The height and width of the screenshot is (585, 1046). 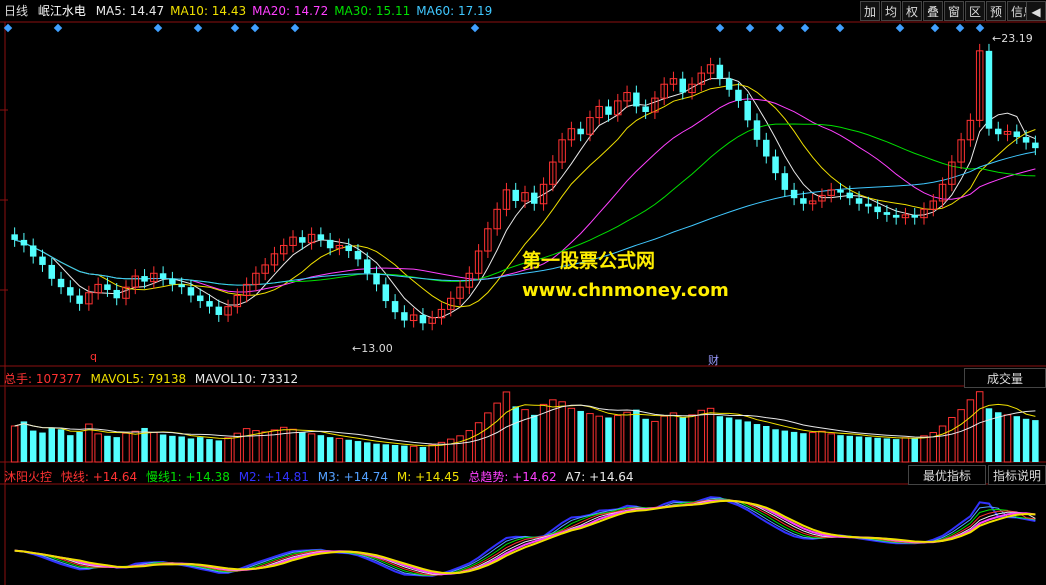 I want to click on marker-cai: 财, so click(x=713, y=360).